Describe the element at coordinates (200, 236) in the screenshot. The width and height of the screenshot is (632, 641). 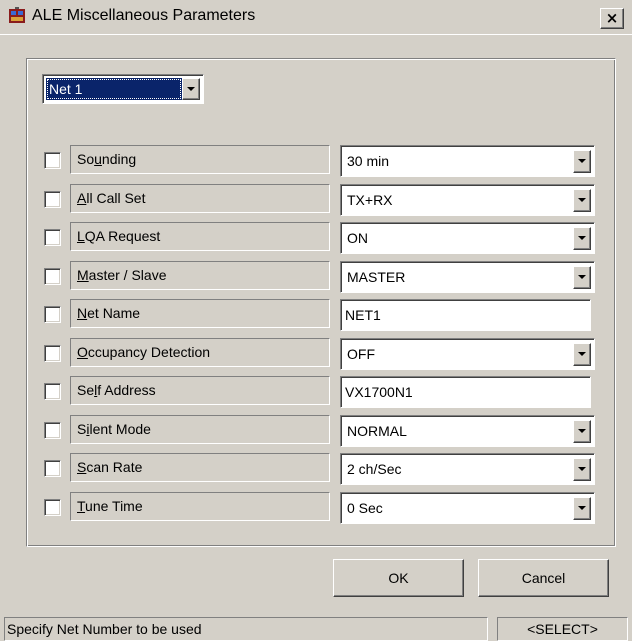
I see `parameter-label: LQA Request` at that location.